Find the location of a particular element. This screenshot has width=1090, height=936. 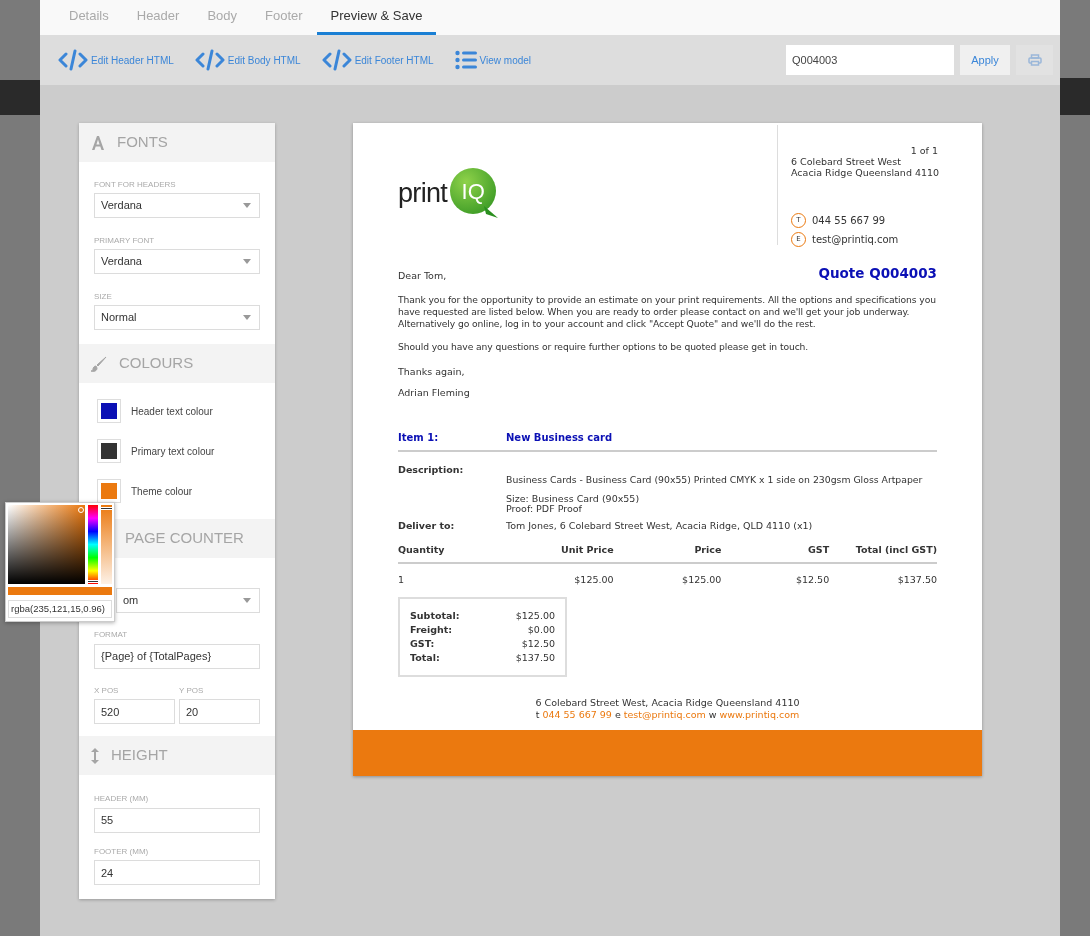

field-label: FOOTER (MM) is located at coordinates (122, 851).